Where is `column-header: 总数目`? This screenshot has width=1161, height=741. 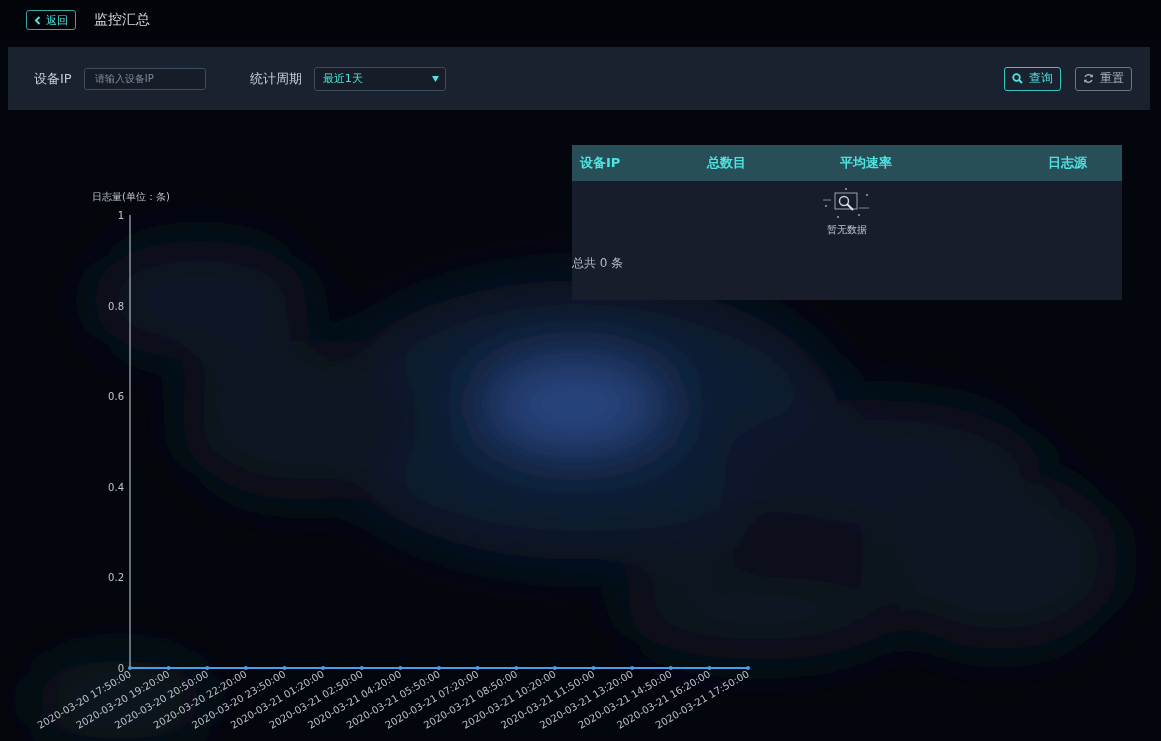 column-header: 总数目 is located at coordinates (726, 163).